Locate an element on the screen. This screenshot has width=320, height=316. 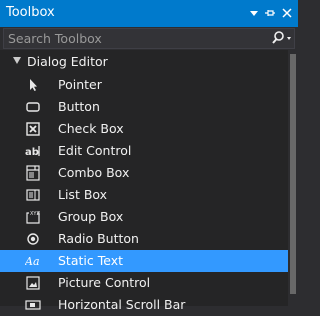
group-box-icon: XYZ is located at coordinates (33, 217).